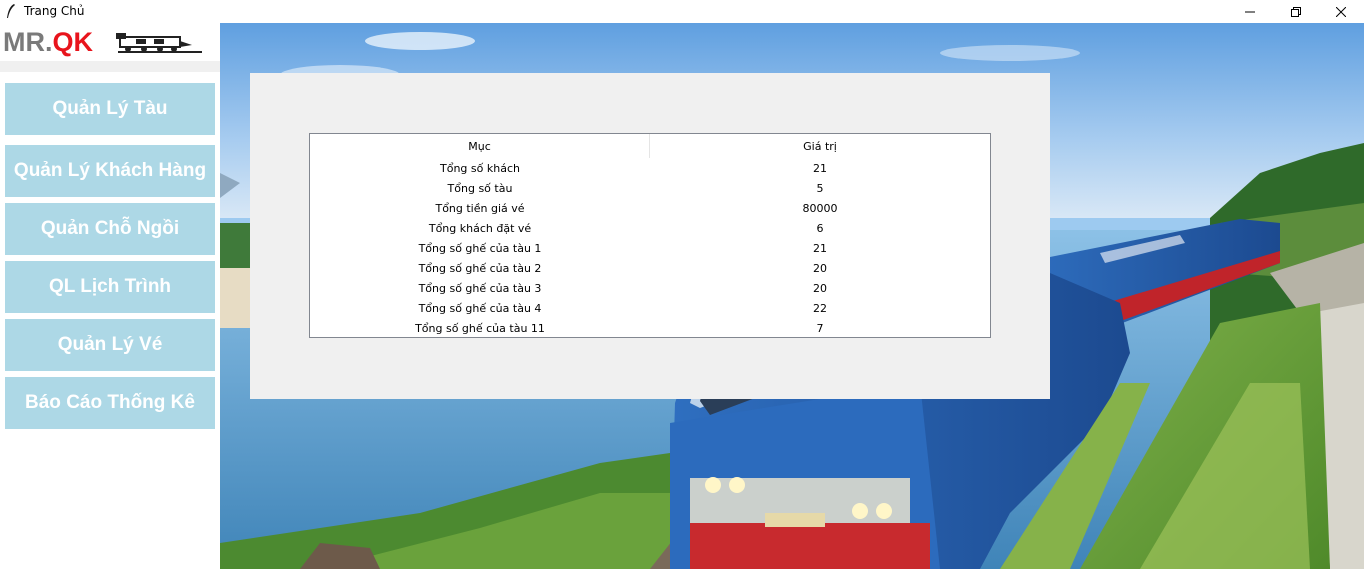  I want to click on nav-button-schedule-management: QL Lịch Trình, so click(110, 287).